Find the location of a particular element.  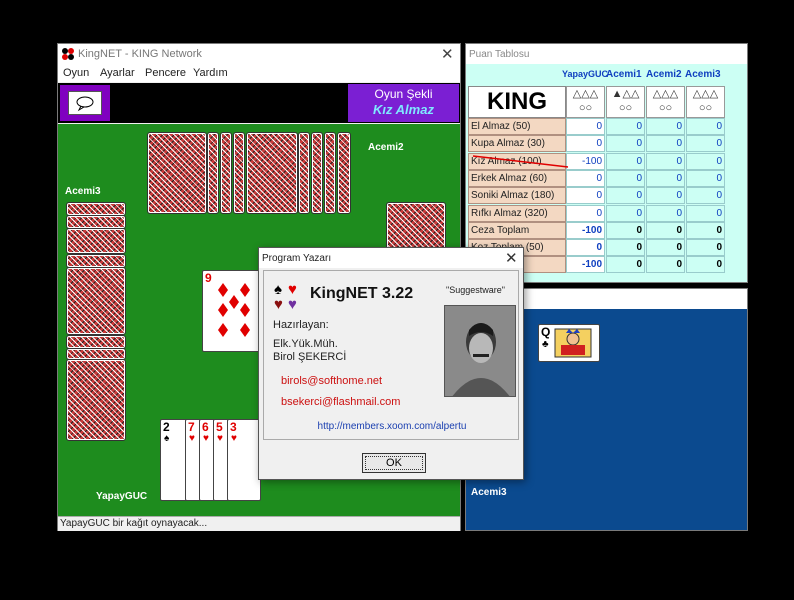

menu-yardim: Yardım is located at coordinates (210, 73).